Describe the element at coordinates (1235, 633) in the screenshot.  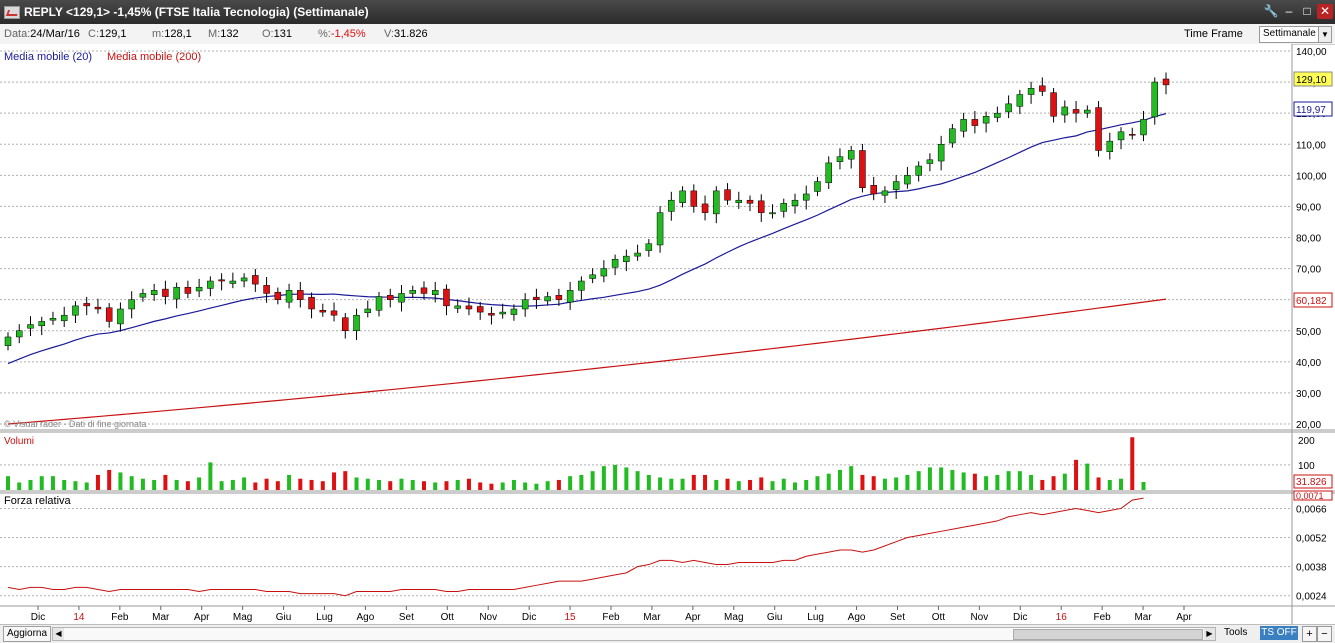
I see `tools-button: Tools` at that location.